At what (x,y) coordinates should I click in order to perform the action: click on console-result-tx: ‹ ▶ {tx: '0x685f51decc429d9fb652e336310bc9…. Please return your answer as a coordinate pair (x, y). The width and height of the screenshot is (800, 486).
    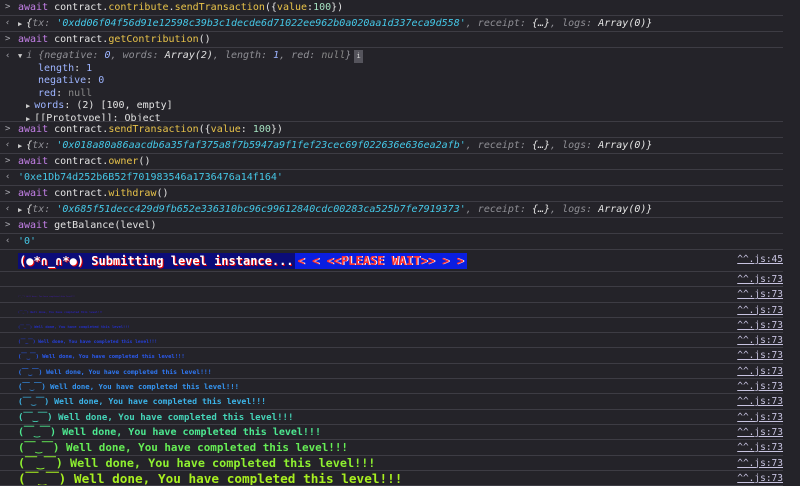
    Looking at the image, I should click on (391, 210).